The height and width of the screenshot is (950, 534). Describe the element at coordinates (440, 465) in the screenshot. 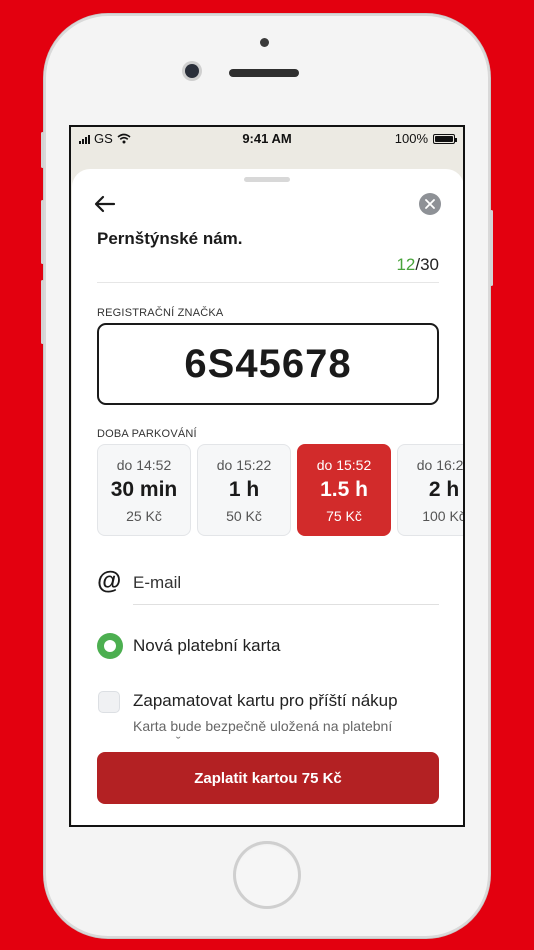

I see `duration-until: do 16:22` at that location.